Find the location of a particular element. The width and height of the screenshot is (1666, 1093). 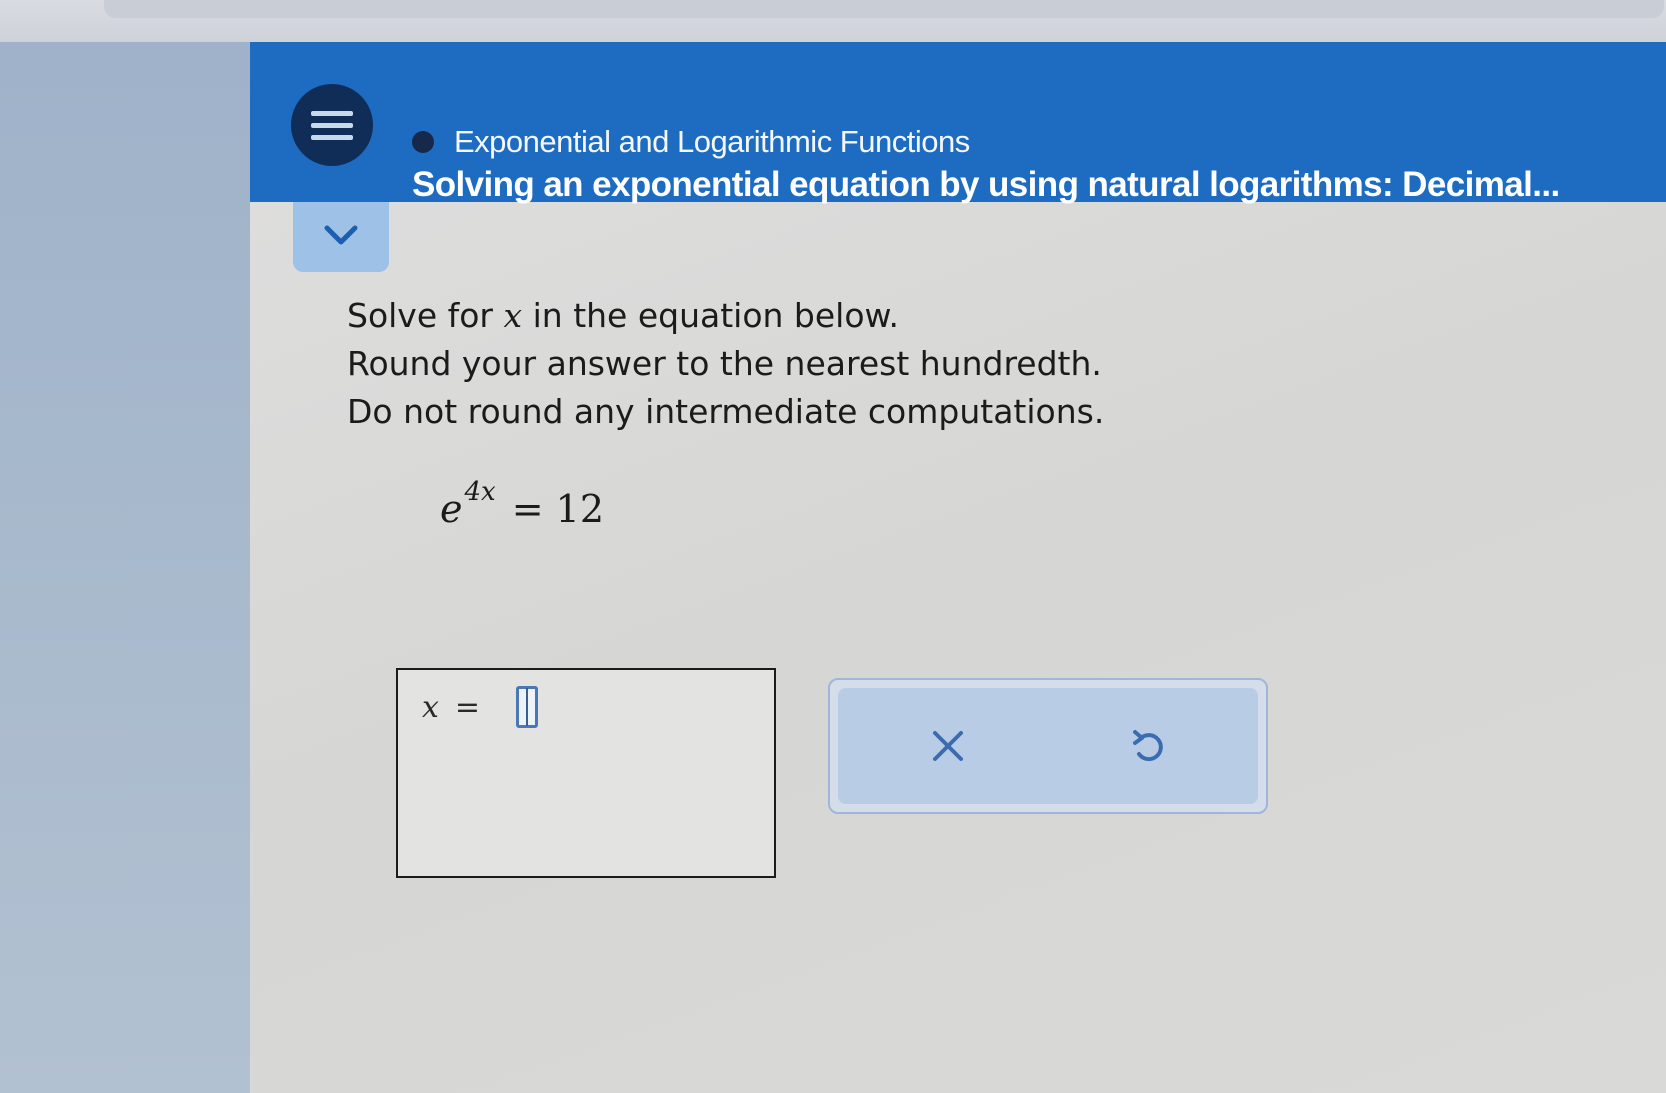

clear-button is located at coordinates (948, 746).